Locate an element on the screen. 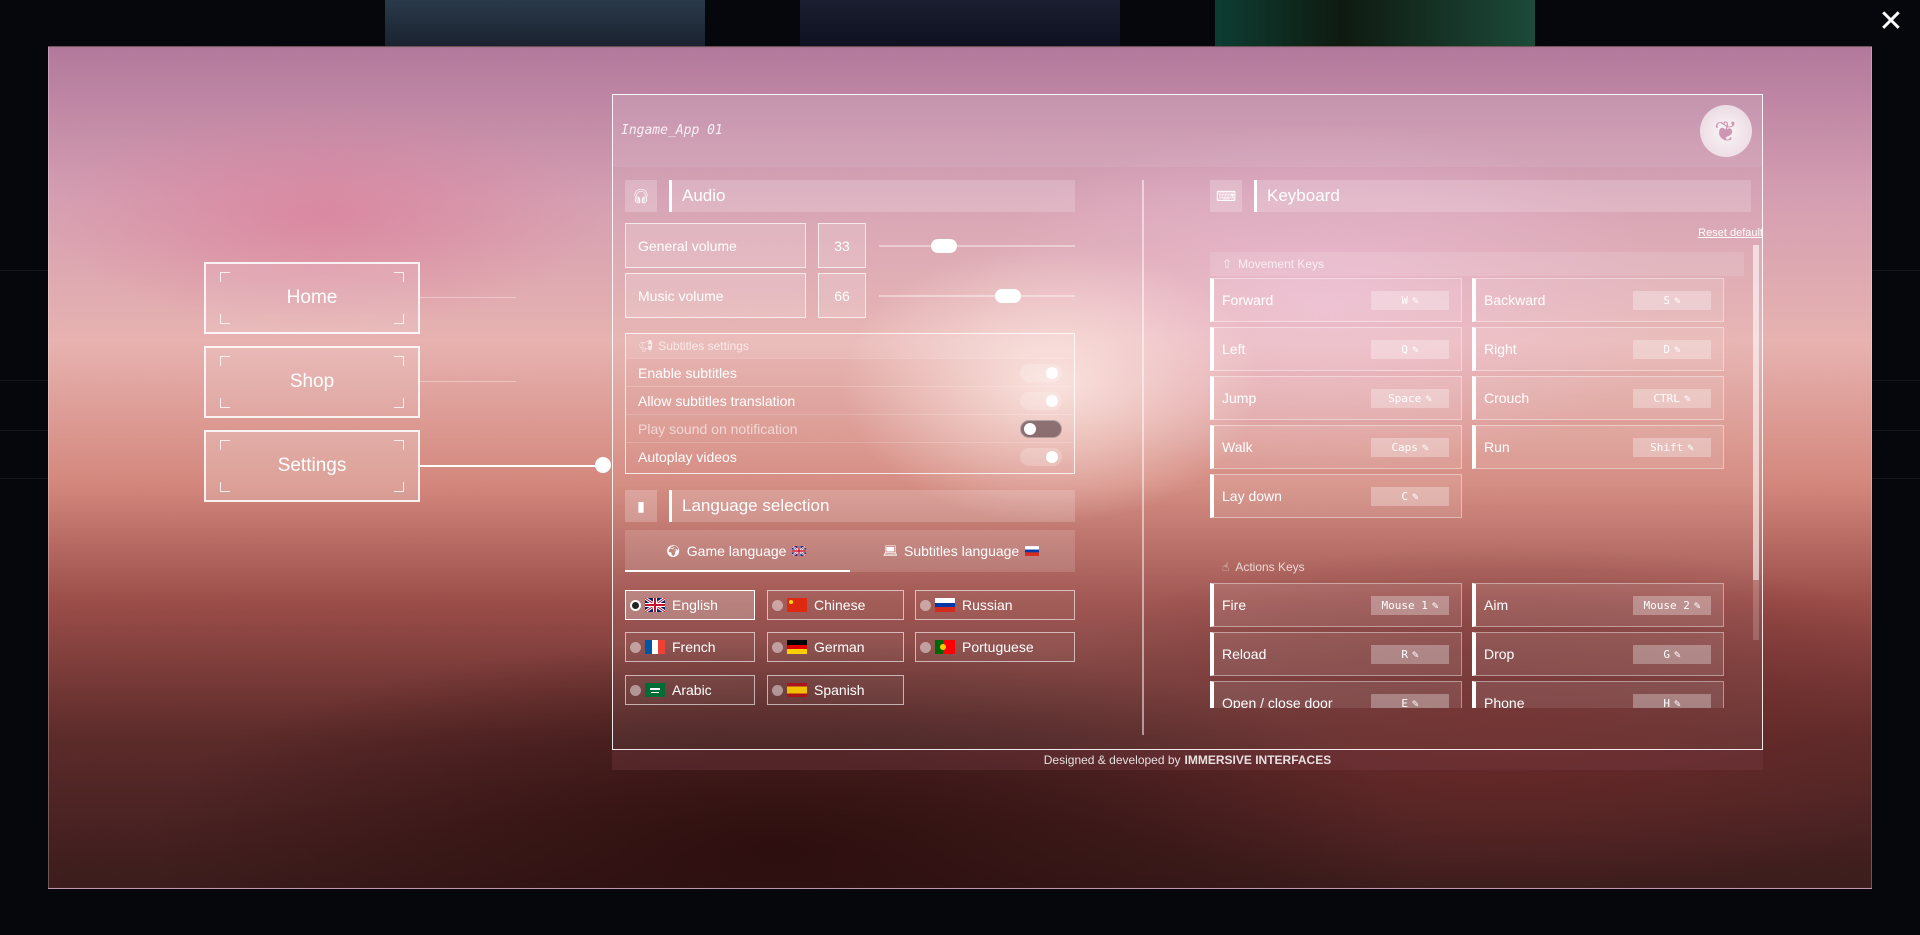 Image resolution: width=1920 pixels, height=935 pixels. general-volume-slider is located at coordinates (977, 246).